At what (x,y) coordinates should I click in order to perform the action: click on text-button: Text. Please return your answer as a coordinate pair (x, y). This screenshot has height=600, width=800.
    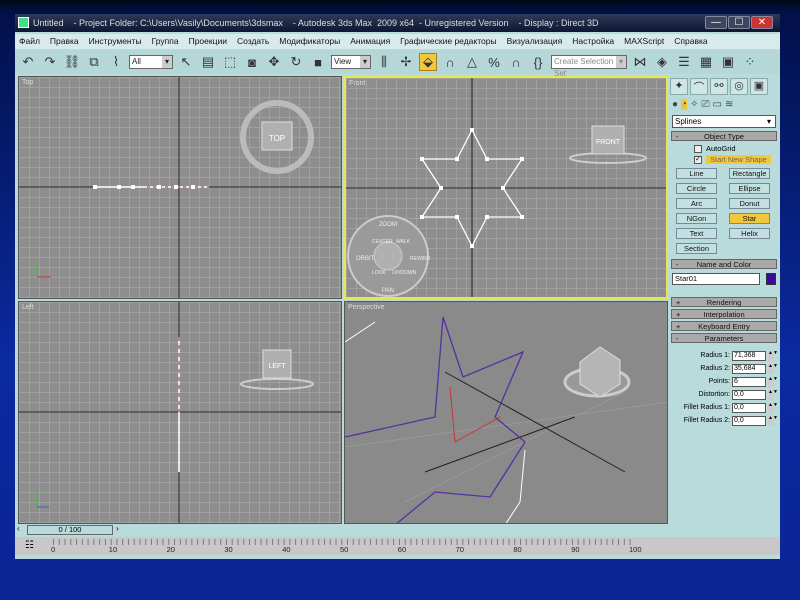
    Looking at the image, I should click on (696, 233).